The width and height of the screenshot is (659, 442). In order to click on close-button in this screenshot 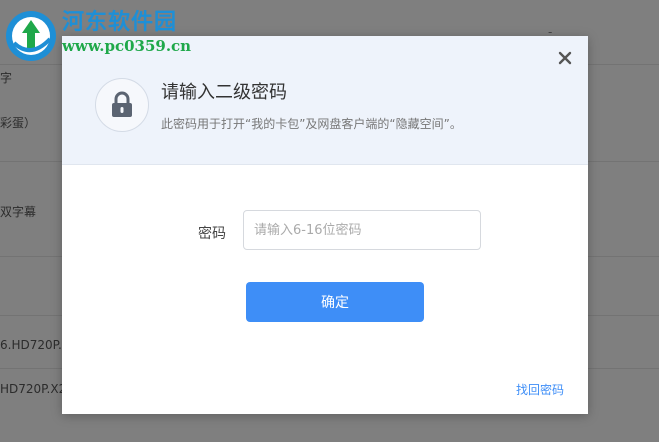, I will do `click(565, 58)`.